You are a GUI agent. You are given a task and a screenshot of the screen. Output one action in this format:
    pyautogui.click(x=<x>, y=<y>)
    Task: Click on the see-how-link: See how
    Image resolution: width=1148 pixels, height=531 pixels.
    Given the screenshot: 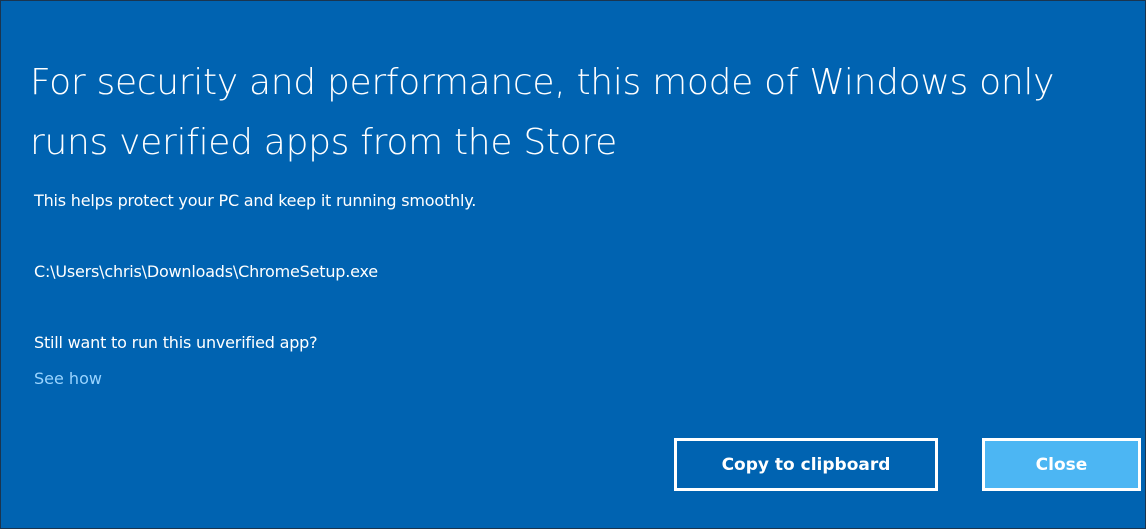 What is the action you would take?
    pyautogui.click(x=68, y=379)
    